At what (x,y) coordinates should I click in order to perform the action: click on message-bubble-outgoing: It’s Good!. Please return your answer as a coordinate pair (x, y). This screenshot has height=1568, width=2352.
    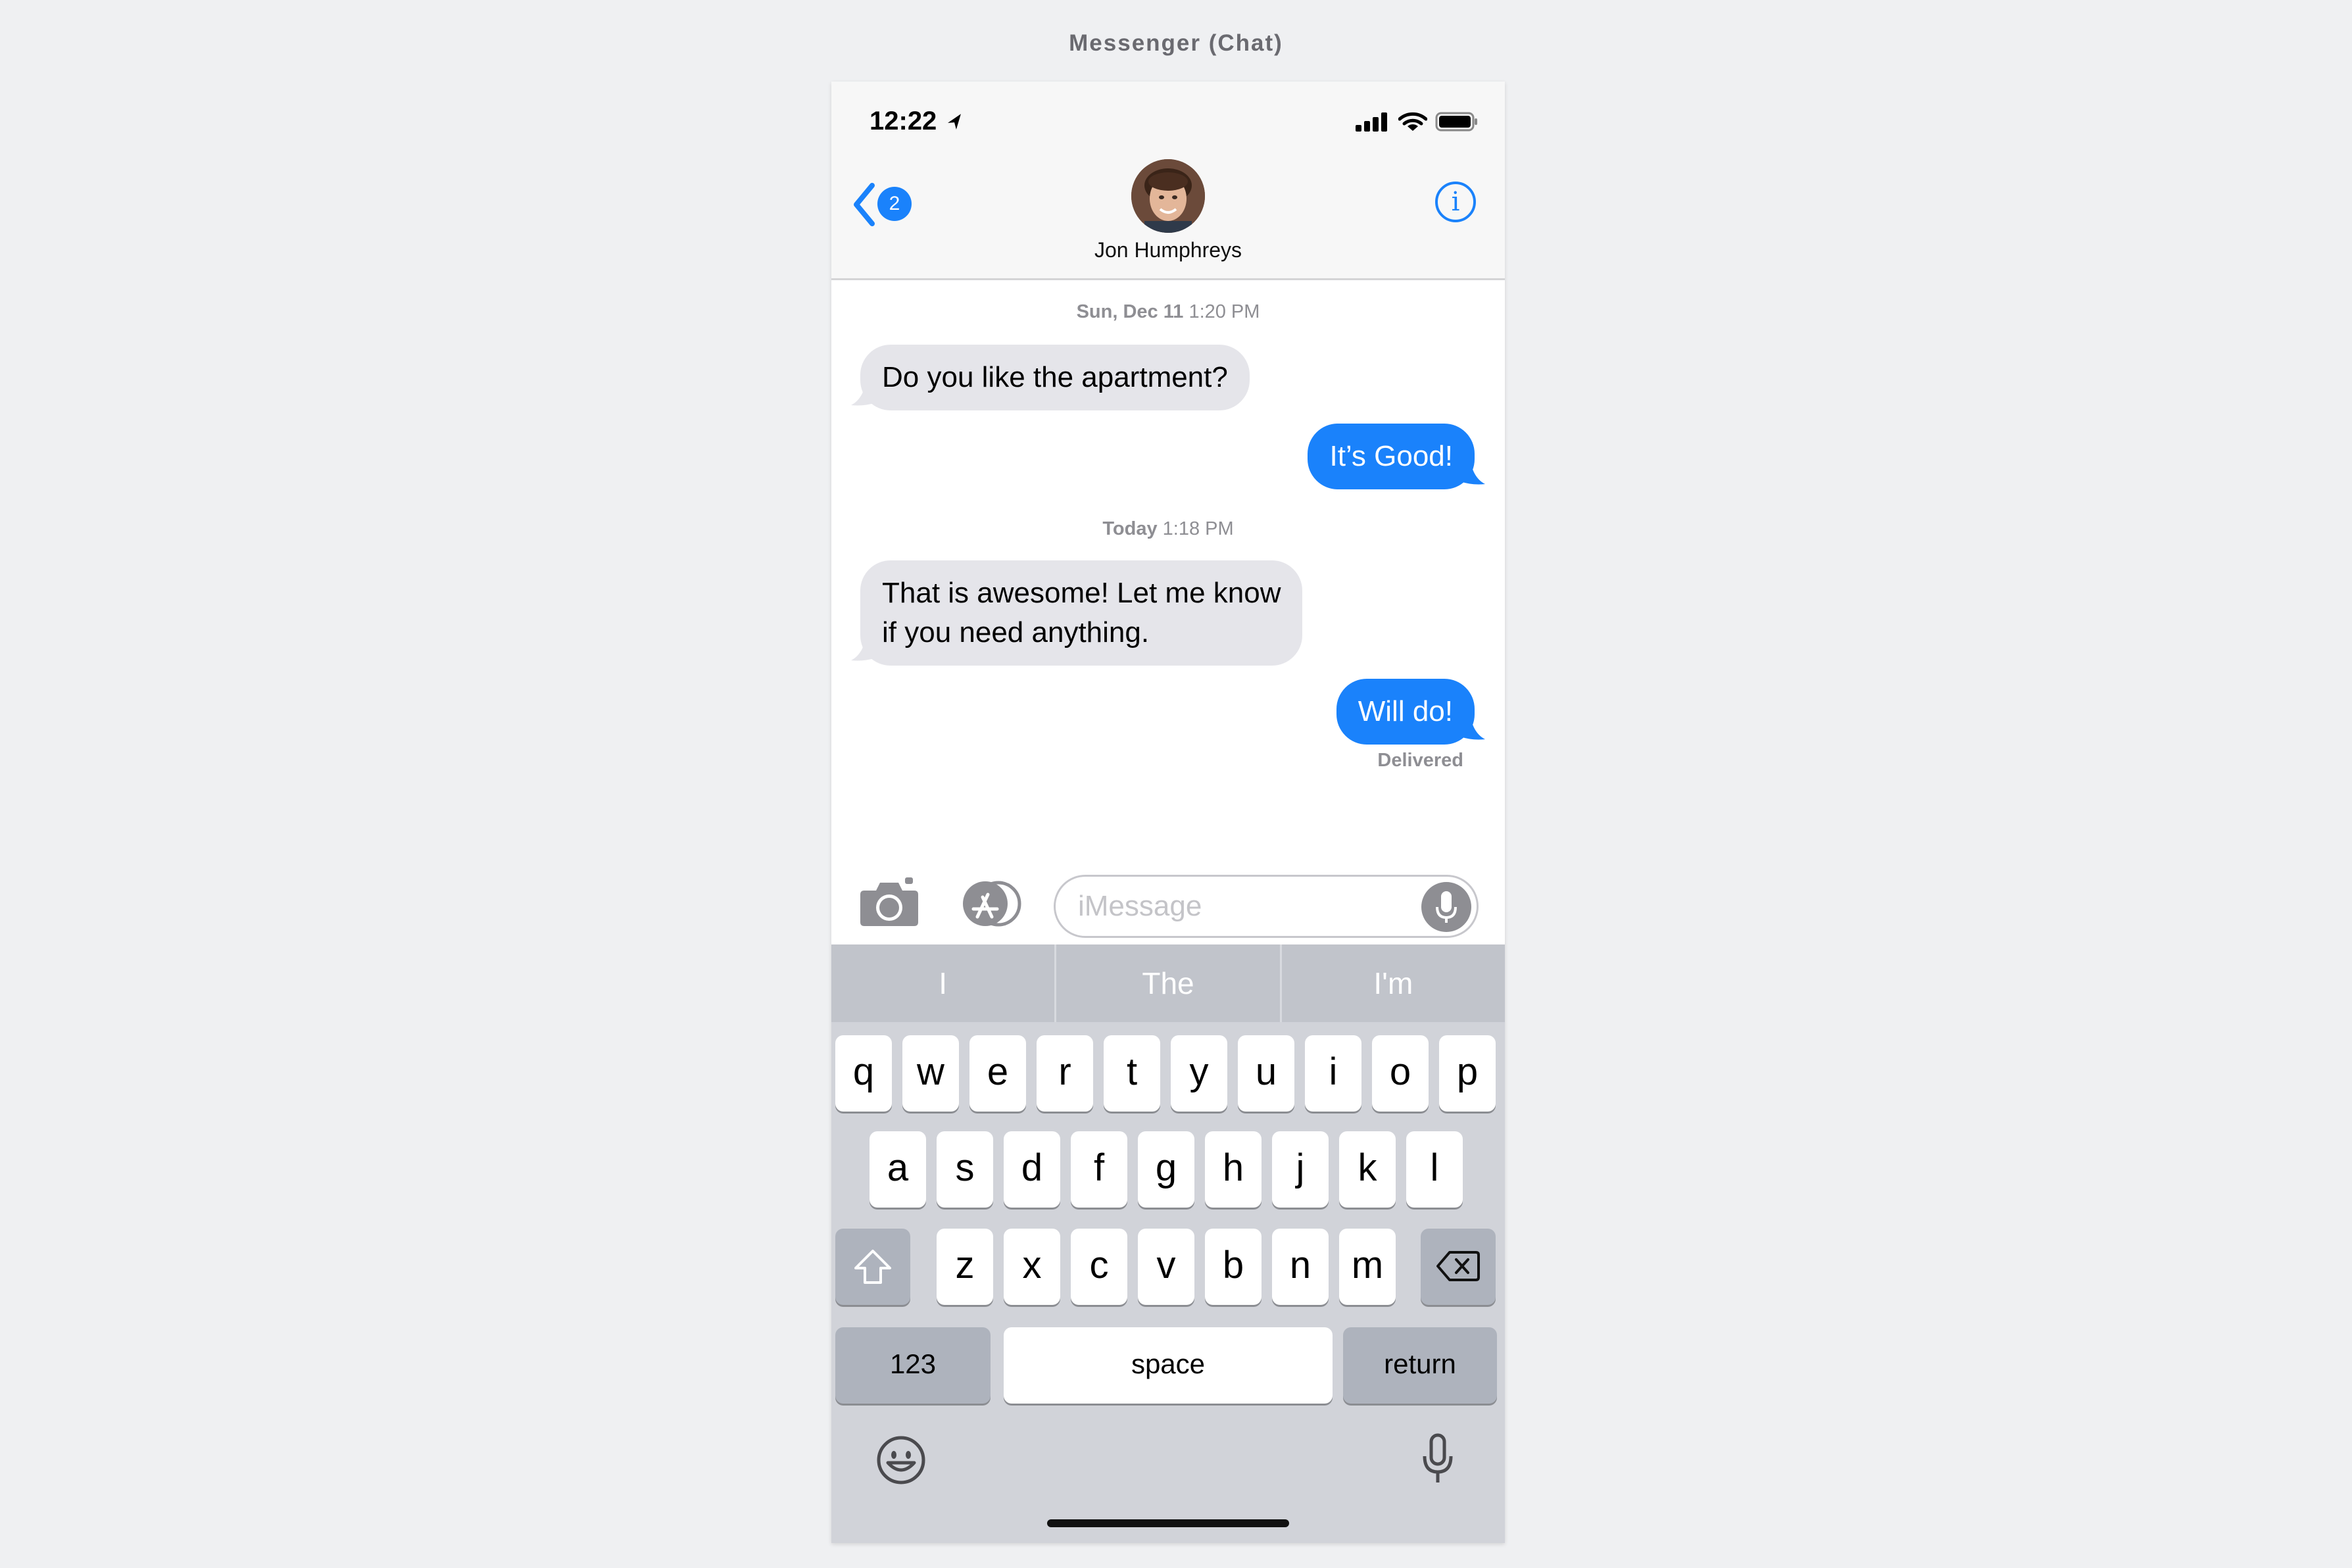
    Looking at the image, I should click on (1392, 457).